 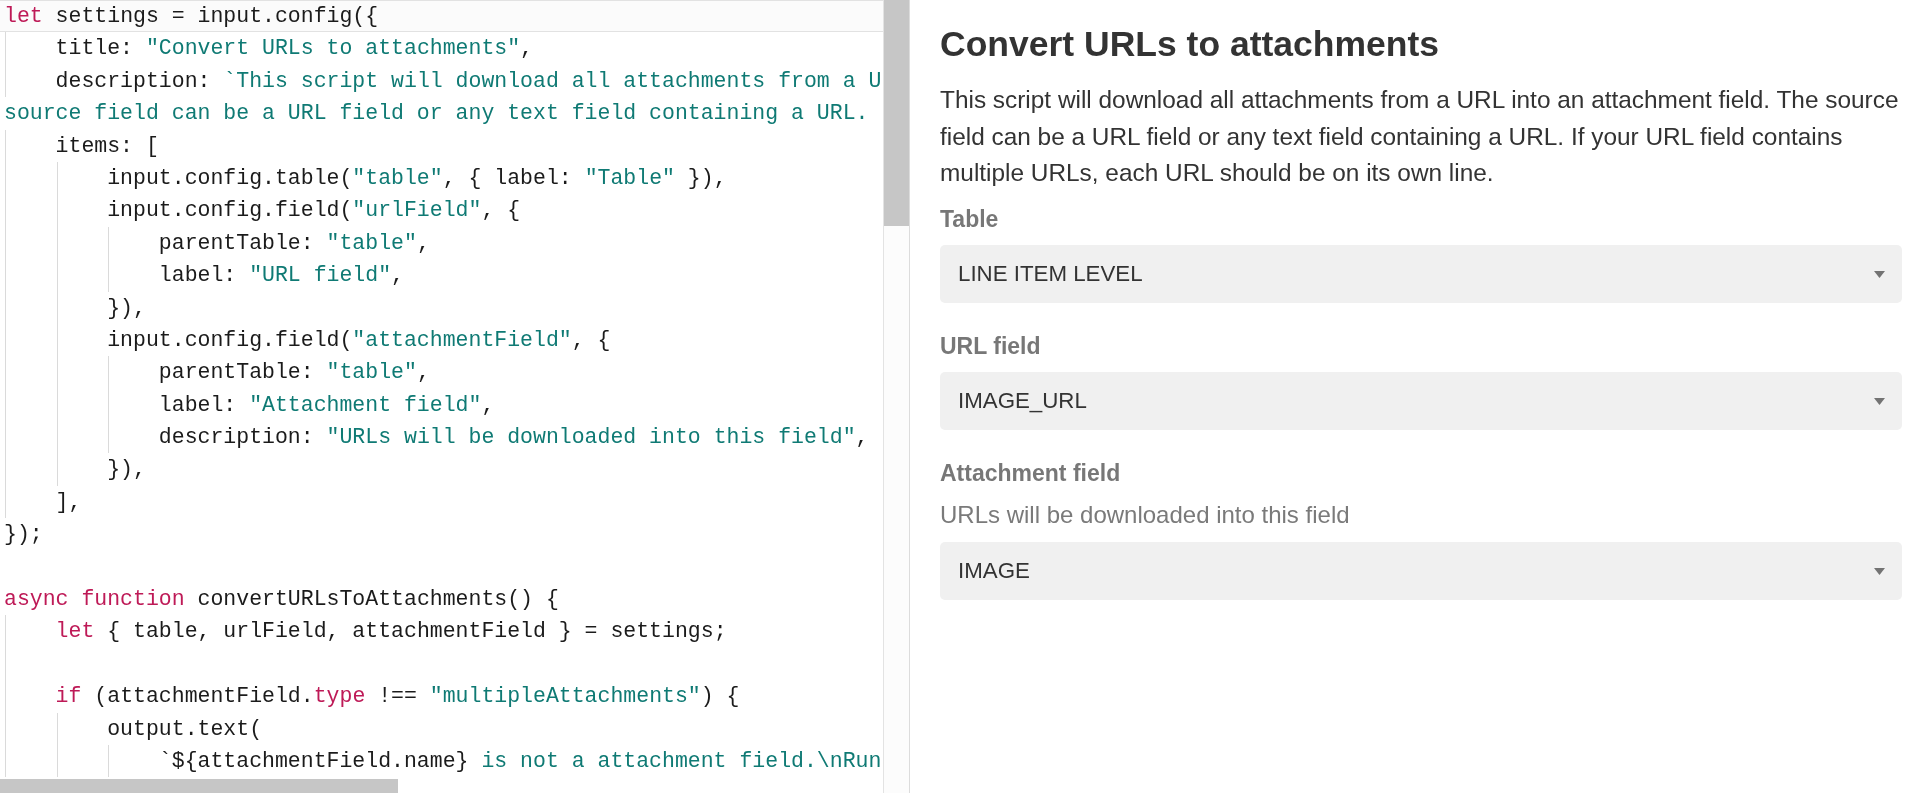 What do you see at coordinates (1031, 474) in the screenshot?
I see `field-label: Attachment field` at bounding box center [1031, 474].